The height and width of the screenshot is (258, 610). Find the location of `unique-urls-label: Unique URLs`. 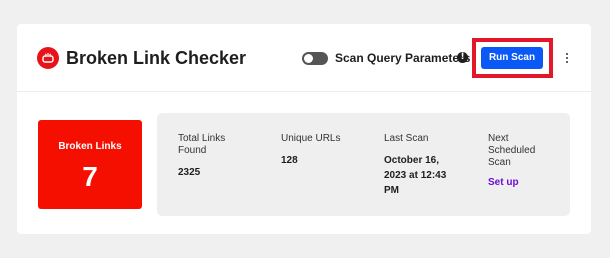

unique-urls-label: Unique URLs is located at coordinates (311, 138).